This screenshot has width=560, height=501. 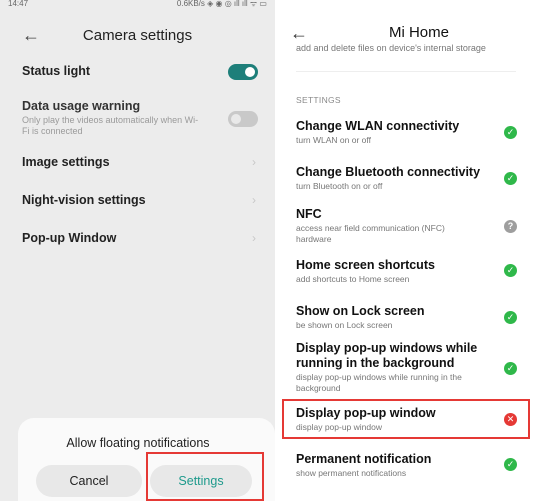 I want to click on permission-title: Home screen shortcuts, so click(x=365, y=265).